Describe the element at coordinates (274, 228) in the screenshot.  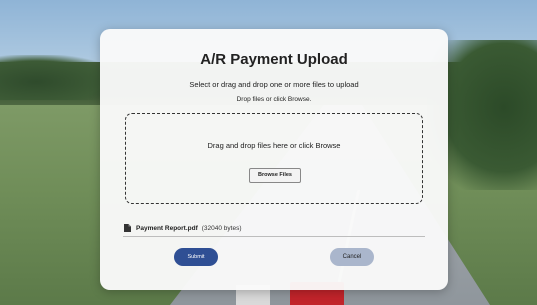
I see `file-list-item: Payment Report.pdf (32040 bytes)` at that location.